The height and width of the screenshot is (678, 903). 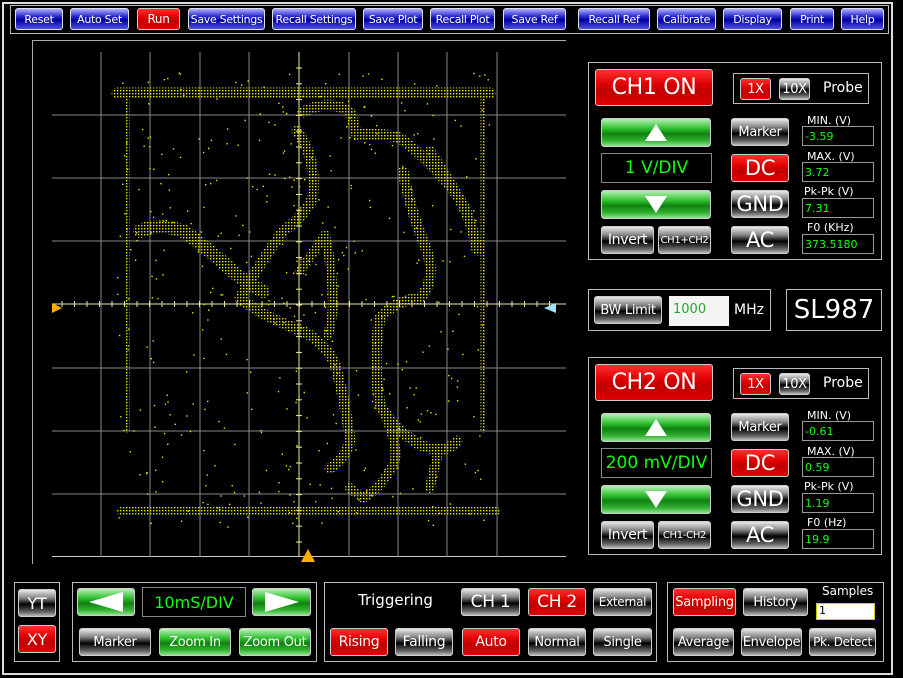 What do you see at coordinates (755, 384) in the screenshot?
I see `ch2-probe-1x-button: 1X` at bounding box center [755, 384].